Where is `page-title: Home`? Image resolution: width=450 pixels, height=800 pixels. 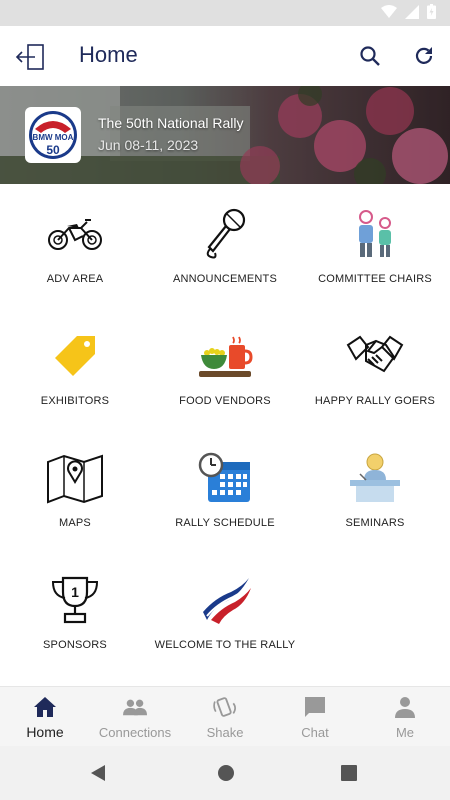
page-title: Home is located at coordinates (108, 54).